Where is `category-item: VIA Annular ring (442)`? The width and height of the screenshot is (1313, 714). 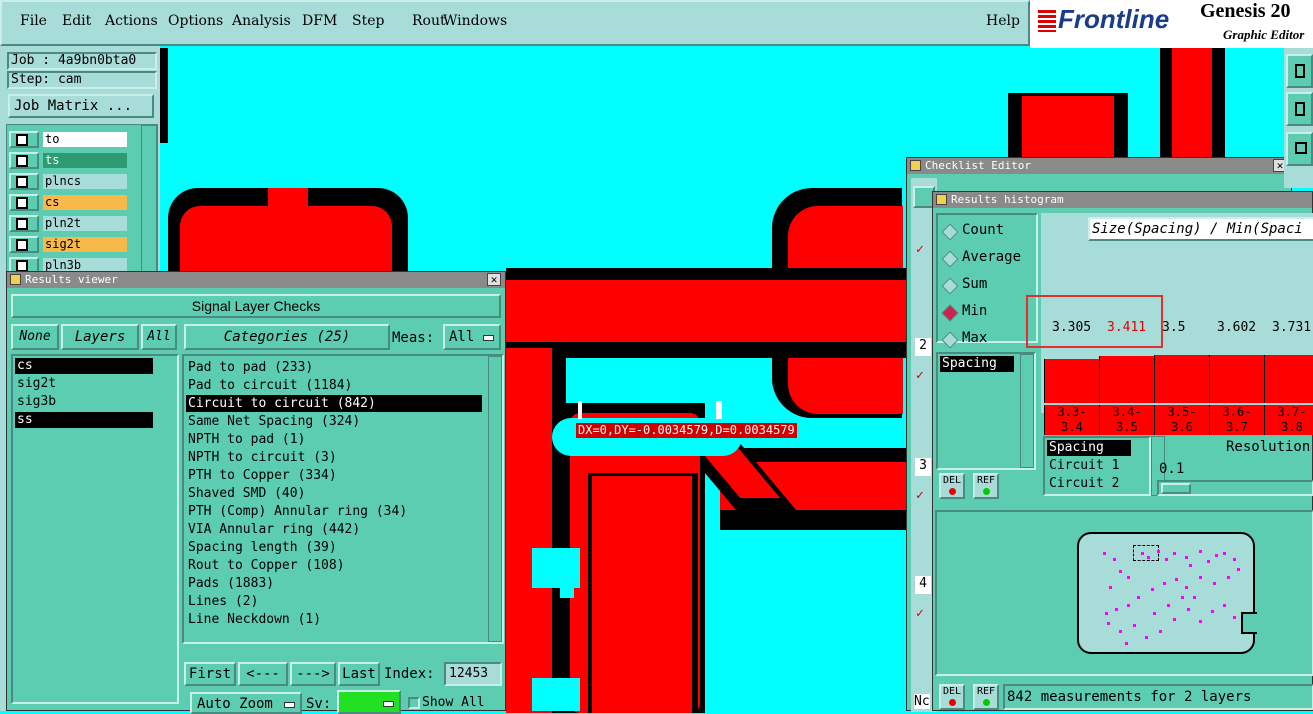 category-item: VIA Annular ring (442) is located at coordinates (334, 529).